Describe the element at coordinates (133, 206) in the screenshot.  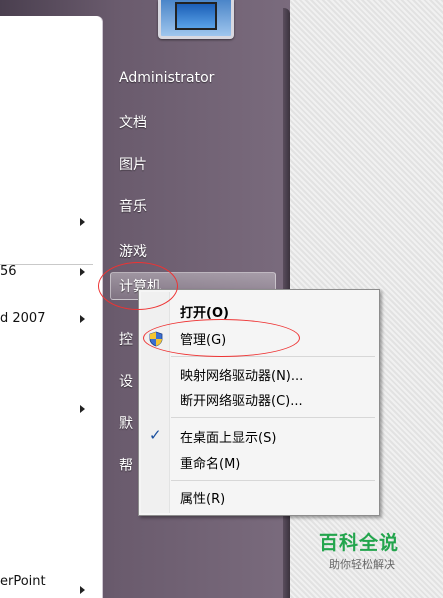
I see `music-link: 音乐` at that location.